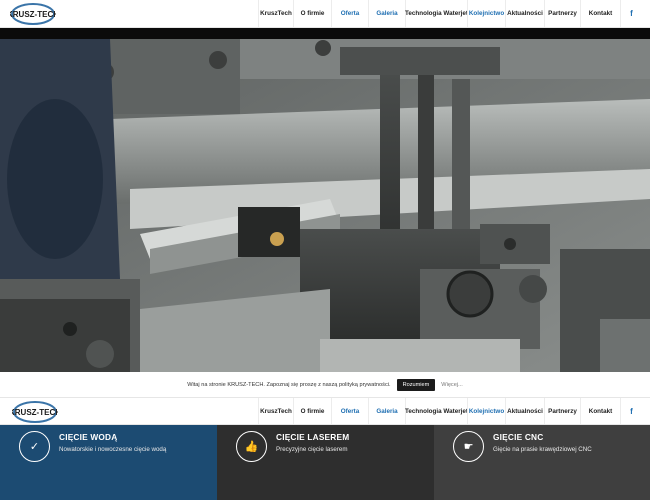 The height and width of the screenshot is (500, 650). Describe the element at coordinates (524, 411) in the screenshot. I see `sticky-nav-item-aktualnosci: Aktualności` at that location.